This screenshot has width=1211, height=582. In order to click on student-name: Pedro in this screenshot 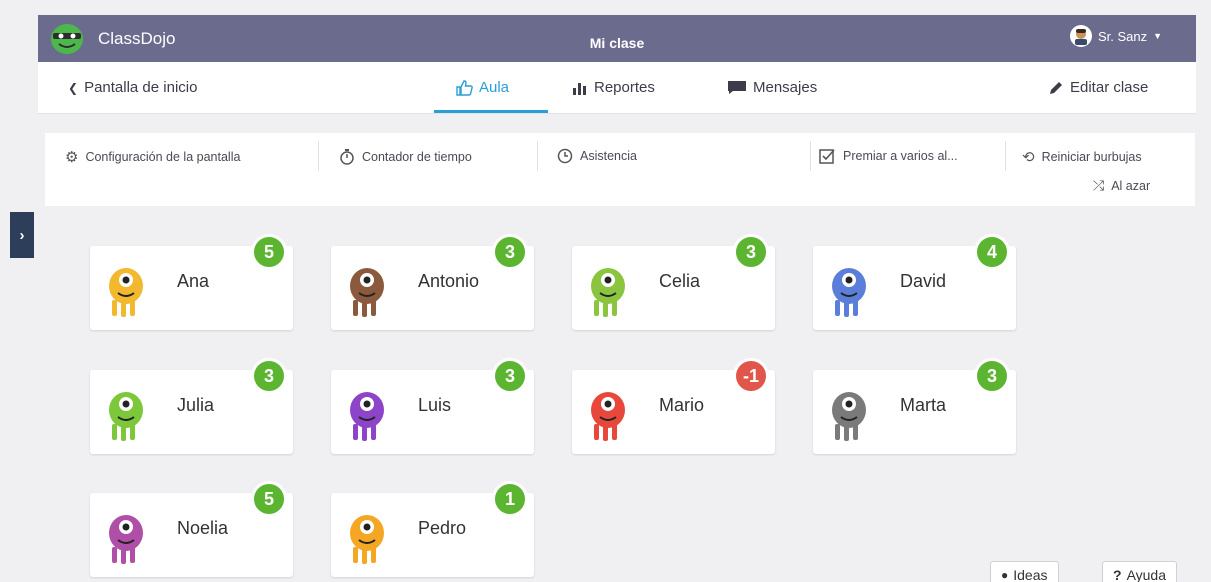, I will do `click(442, 528)`.